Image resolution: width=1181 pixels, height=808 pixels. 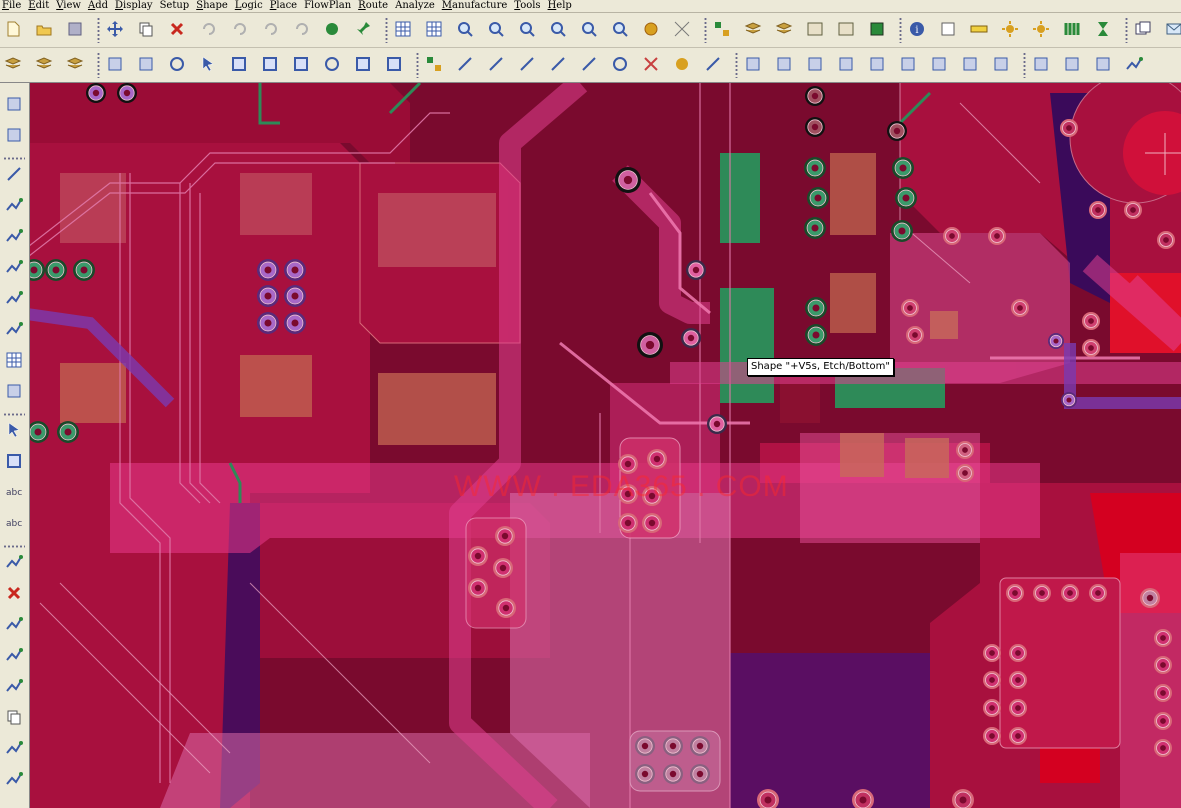 What do you see at coordinates (1134, 64) in the screenshot?
I see `route-icon` at bounding box center [1134, 64].